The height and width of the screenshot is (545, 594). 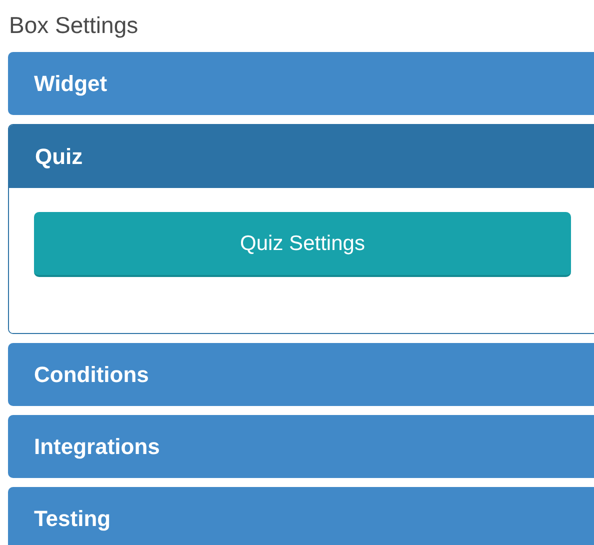 I want to click on quiz-settings-button: Quiz Settings, so click(x=302, y=244).